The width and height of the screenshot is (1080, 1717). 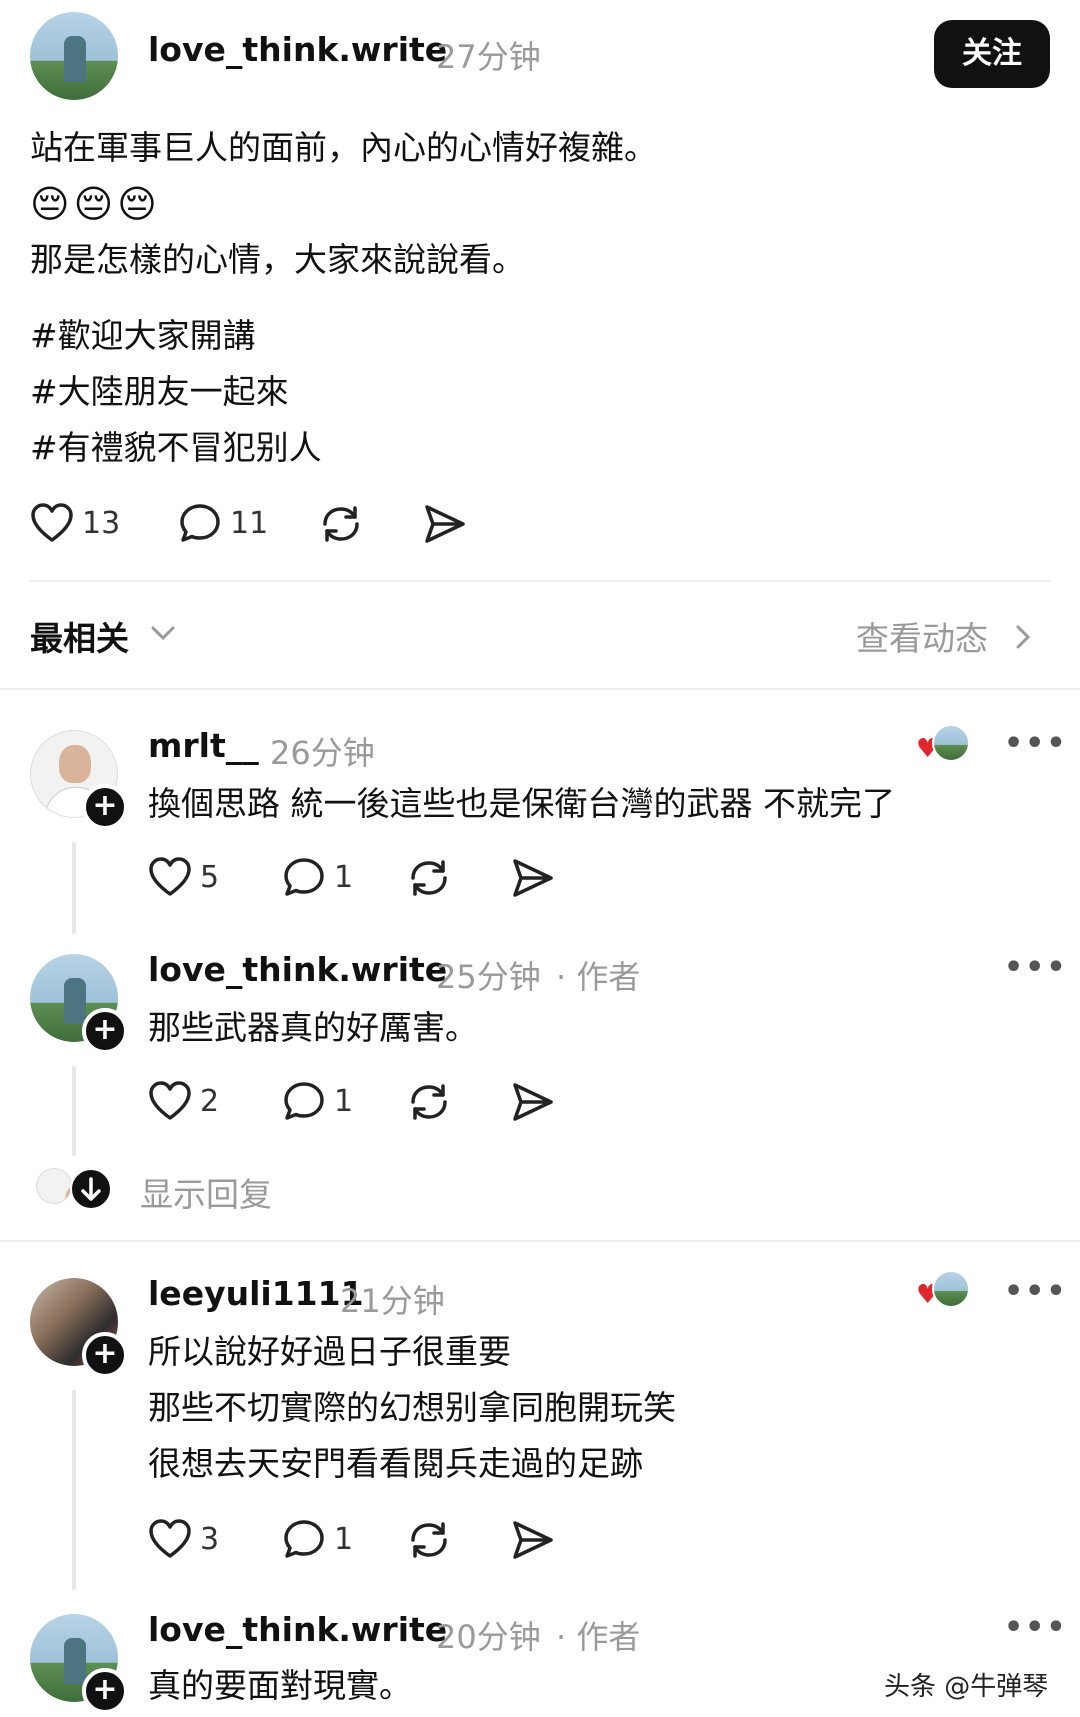 I want to click on show-replies-button: 显示回复, so click(x=166, y=1189).